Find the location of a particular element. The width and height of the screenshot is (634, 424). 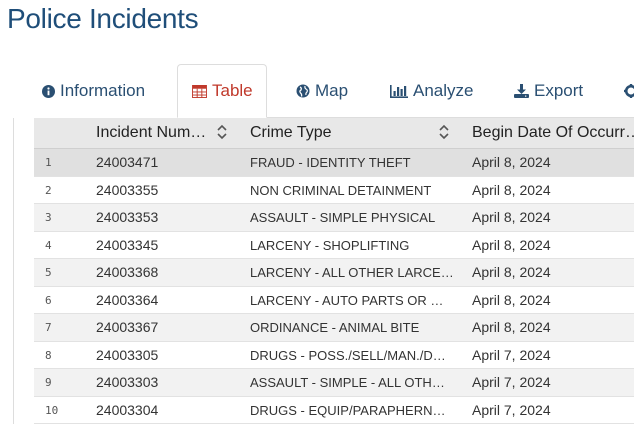

tab-more is located at coordinates (629, 91).